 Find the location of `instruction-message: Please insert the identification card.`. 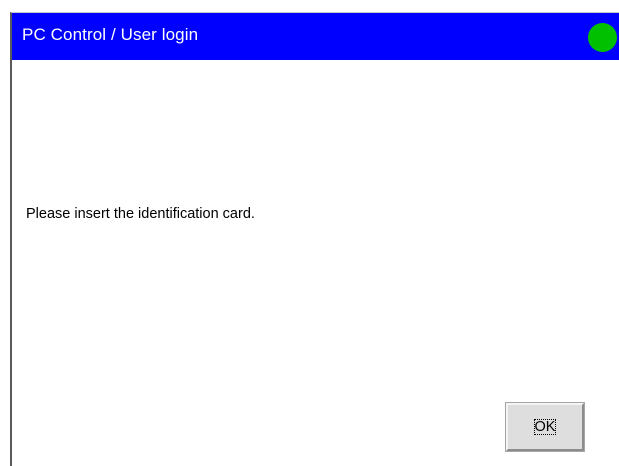

instruction-message: Please insert the identification card. is located at coordinates (140, 214).